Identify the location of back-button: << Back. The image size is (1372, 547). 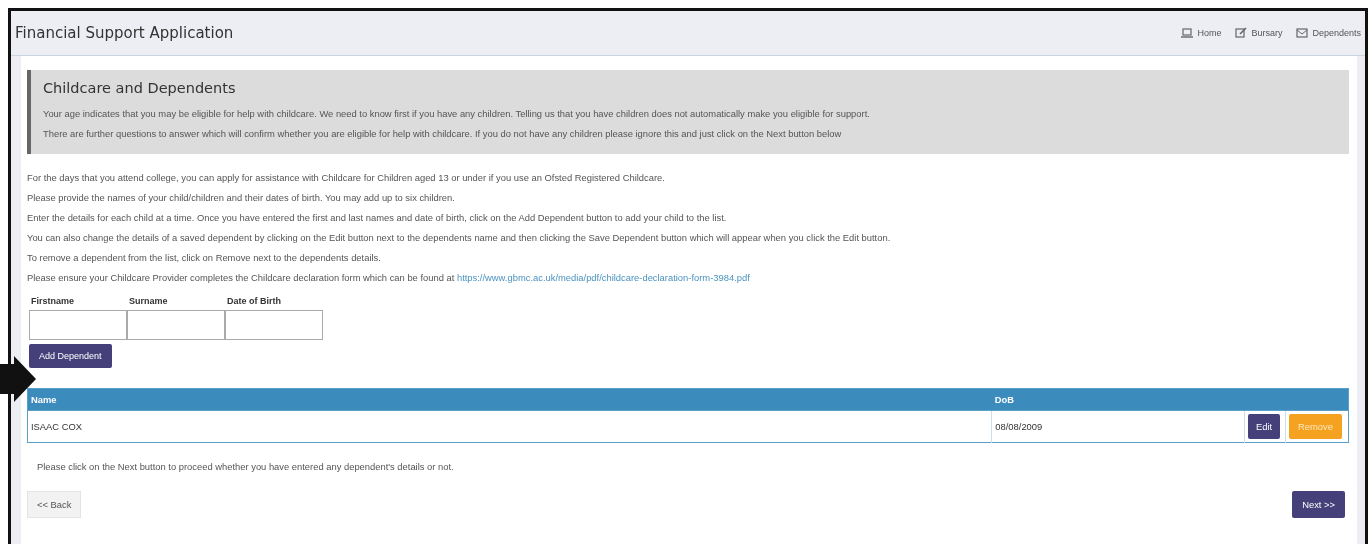
(54, 504).